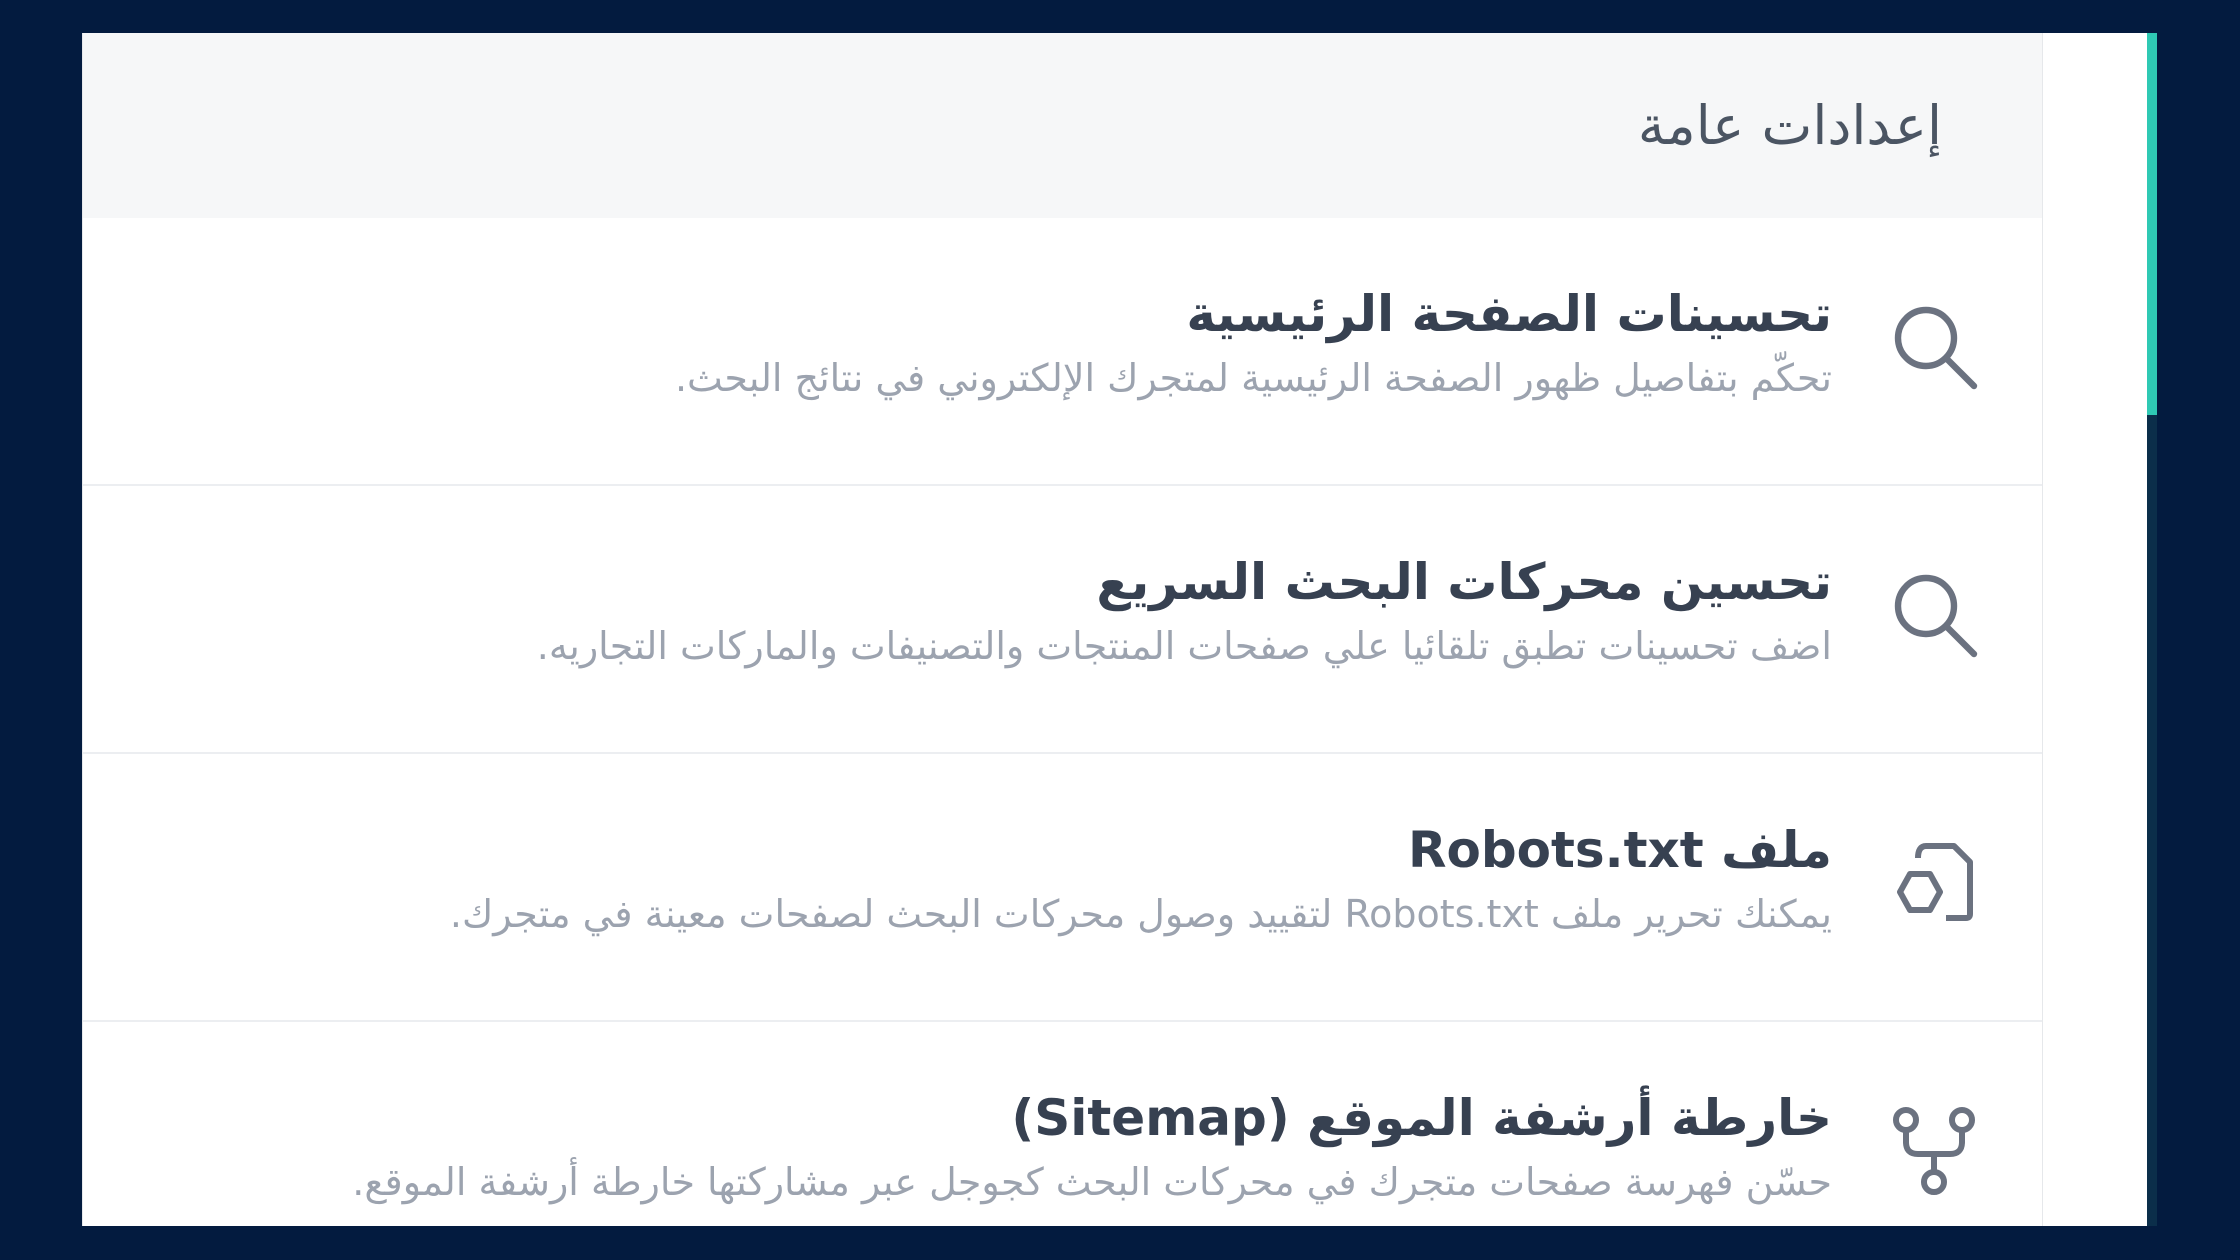 This screenshot has height=1260, width=2240. Describe the element at coordinates (1619, 850) in the screenshot. I see `settings-item-title: ملف Robots.txt` at that location.